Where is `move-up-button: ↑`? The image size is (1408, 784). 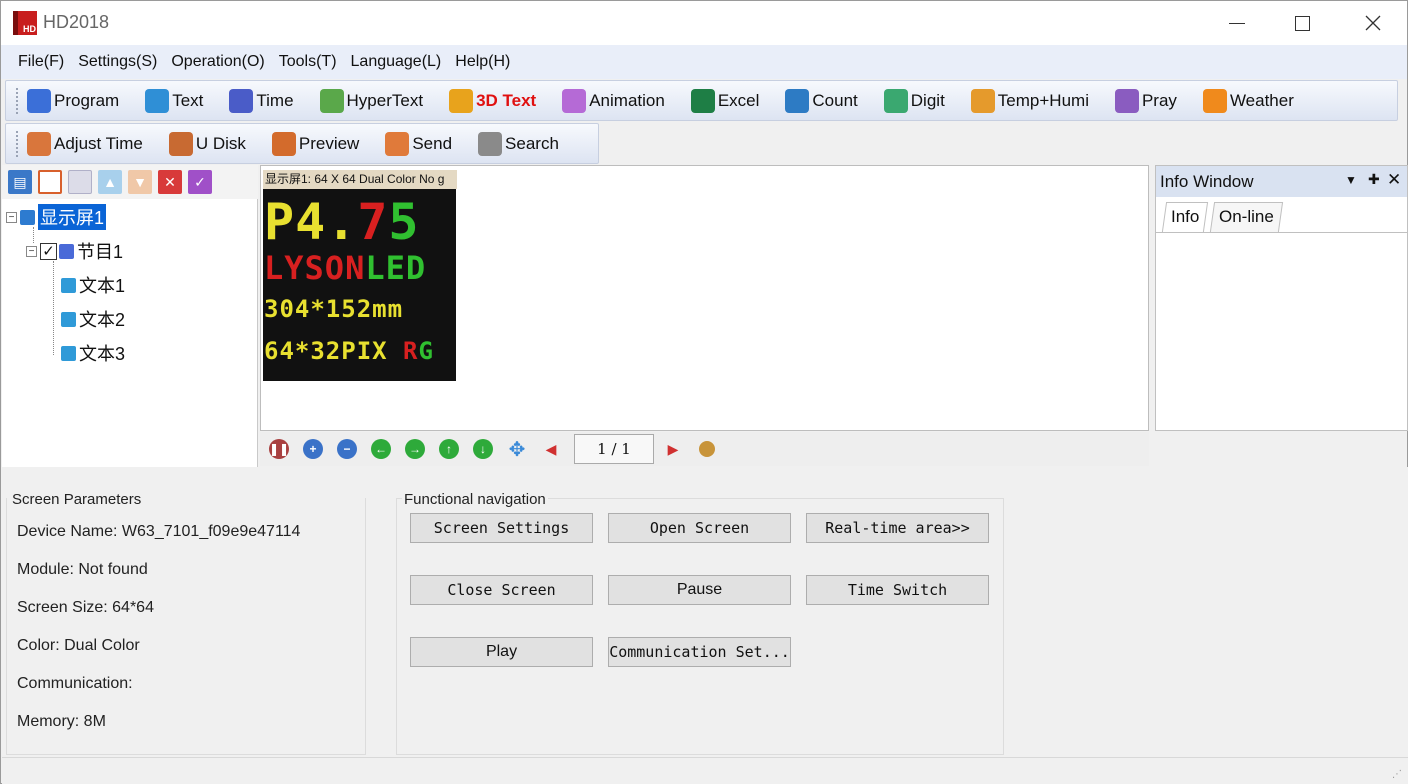
move-up-button: ↑ is located at coordinates (449, 449).